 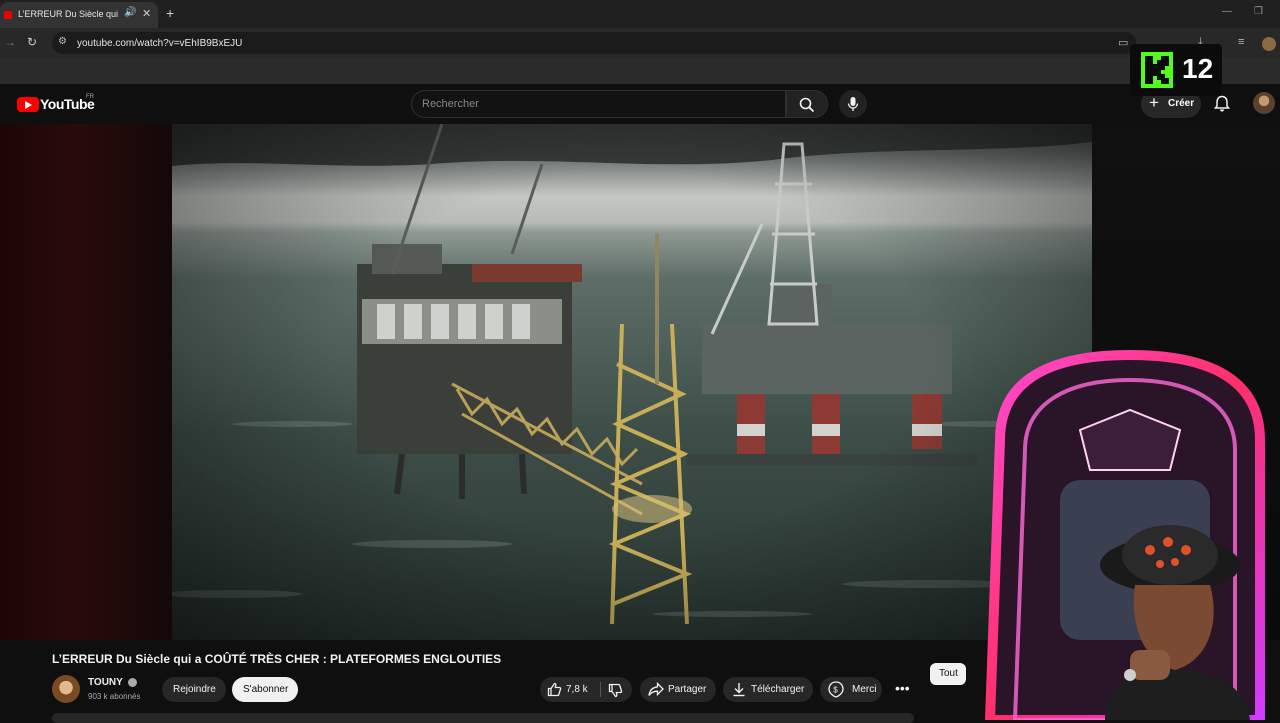 I want to click on download-button: Télécharger, so click(x=768, y=689).